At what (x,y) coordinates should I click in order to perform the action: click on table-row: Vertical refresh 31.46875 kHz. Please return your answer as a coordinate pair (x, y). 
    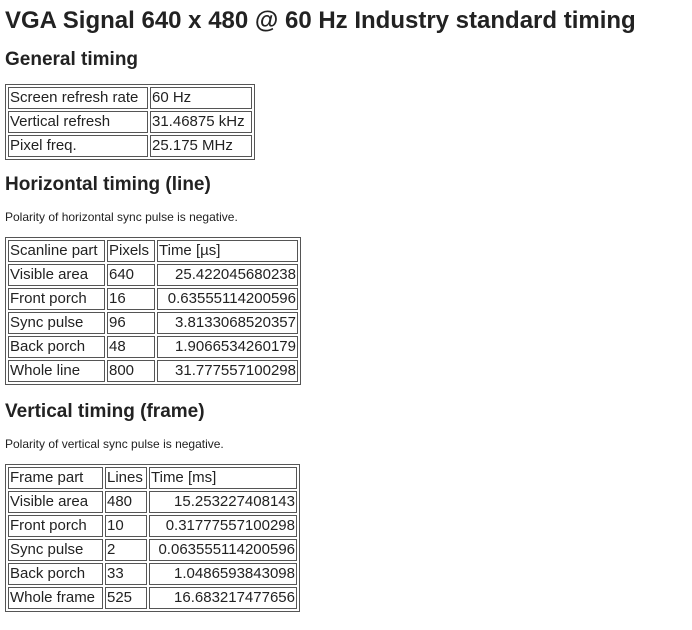
    Looking at the image, I should click on (130, 122).